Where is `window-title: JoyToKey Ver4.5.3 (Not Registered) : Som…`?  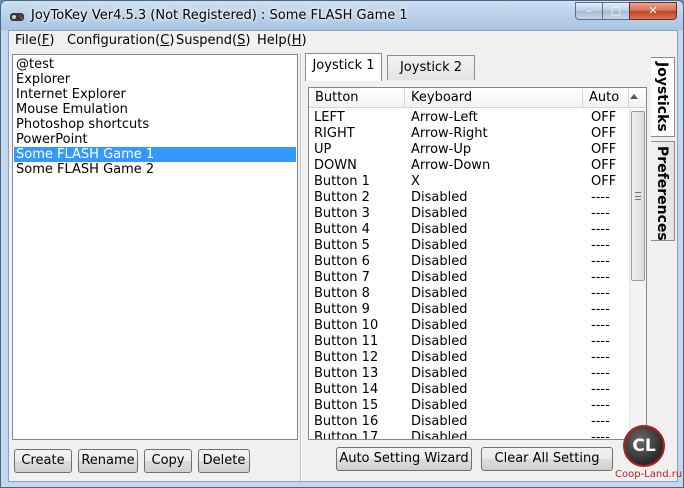
window-title: JoyToKey Ver4.5.3 (Not Registered) : Som… is located at coordinates (219, 15).